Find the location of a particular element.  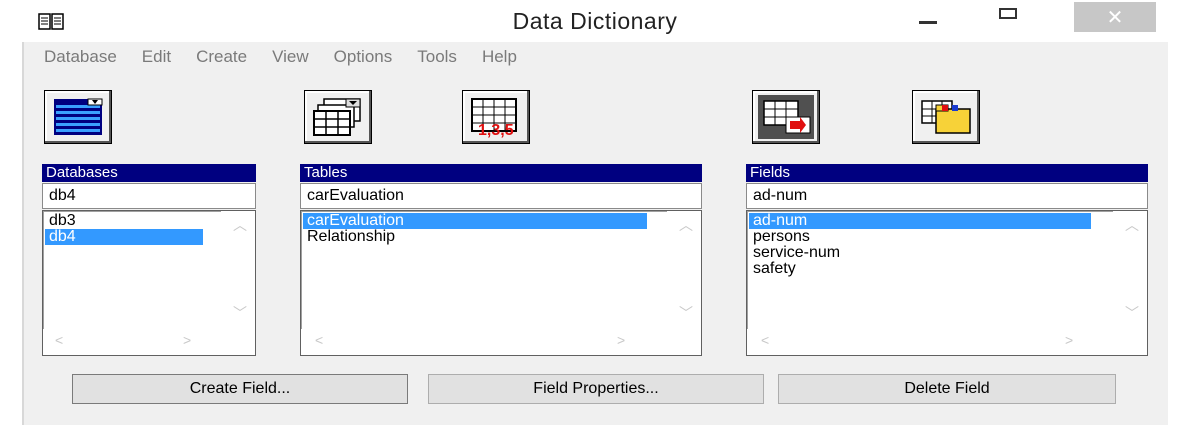

minimize-button is located at coordinates (928, 17).